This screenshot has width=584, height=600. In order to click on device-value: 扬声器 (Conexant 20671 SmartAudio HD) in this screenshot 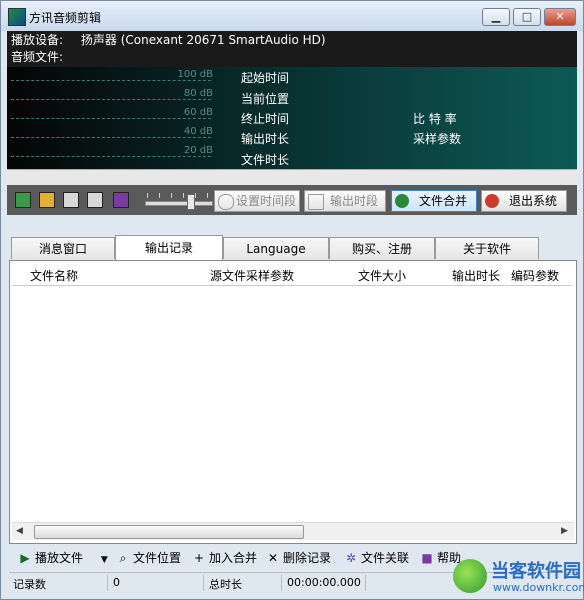, I will do `click(203, 40)`.